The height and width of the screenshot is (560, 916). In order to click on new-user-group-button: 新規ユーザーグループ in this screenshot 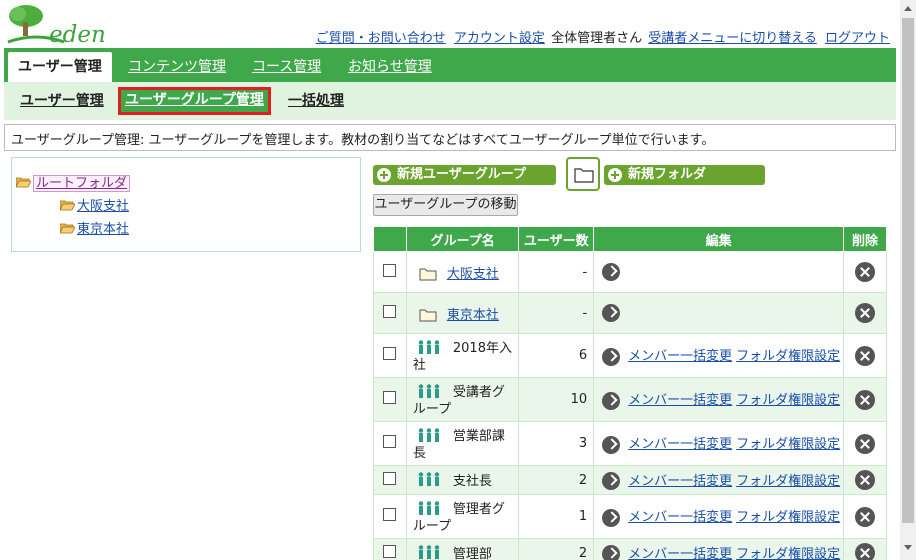, I will do `click(464, 175)`.